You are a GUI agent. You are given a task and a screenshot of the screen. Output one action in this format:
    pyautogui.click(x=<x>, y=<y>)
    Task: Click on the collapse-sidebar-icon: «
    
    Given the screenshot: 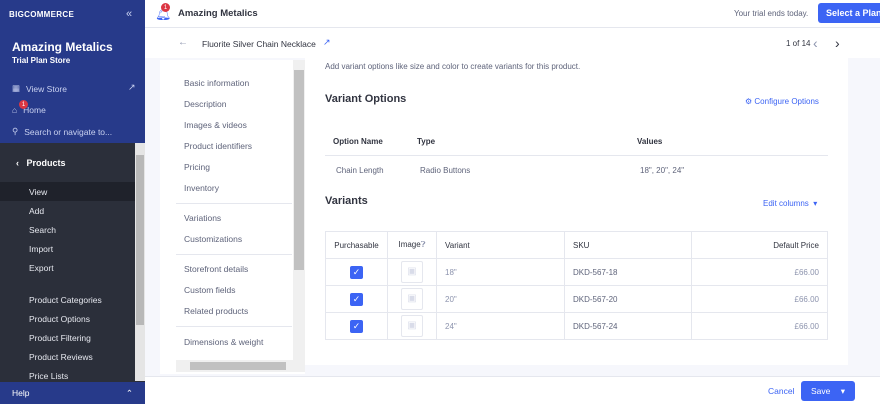 What is the action you would take?
    pyautogui.click(x=129, y=14)
    